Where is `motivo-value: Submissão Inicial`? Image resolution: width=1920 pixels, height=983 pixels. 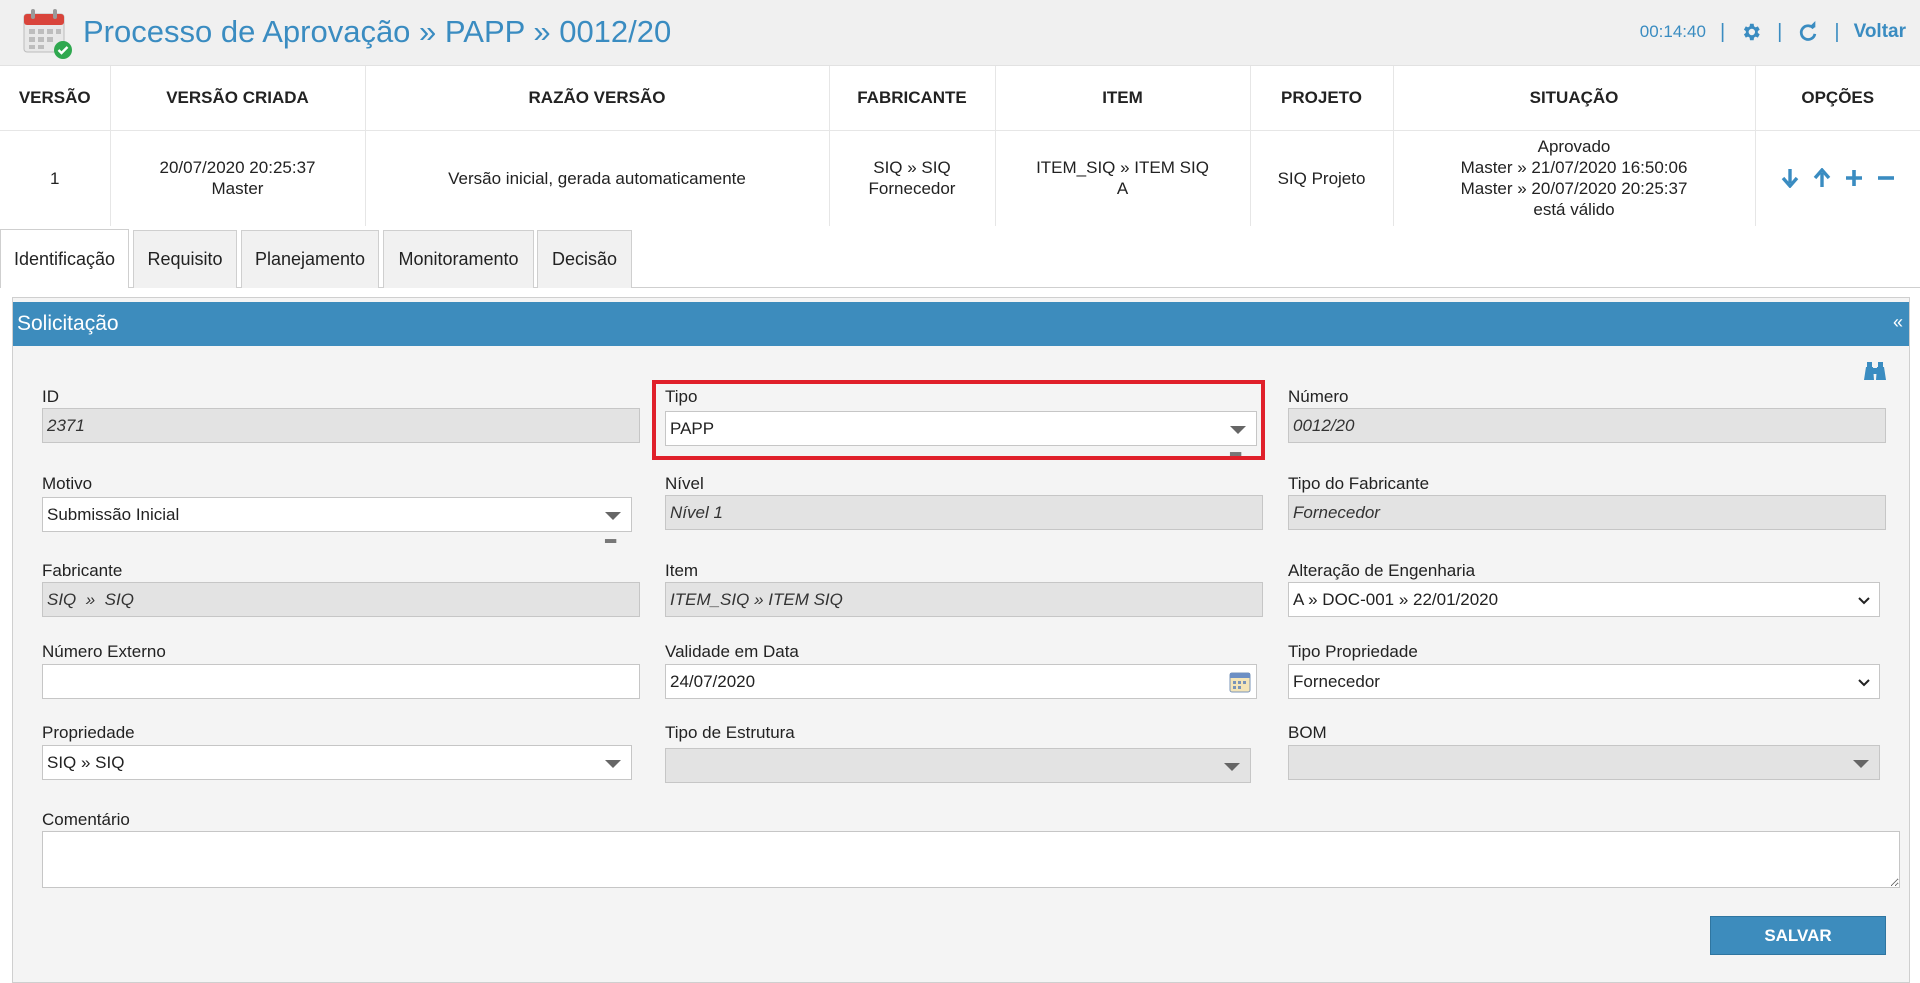 motivo-value: Submissão Inicial is located at coordinates (113, 514).